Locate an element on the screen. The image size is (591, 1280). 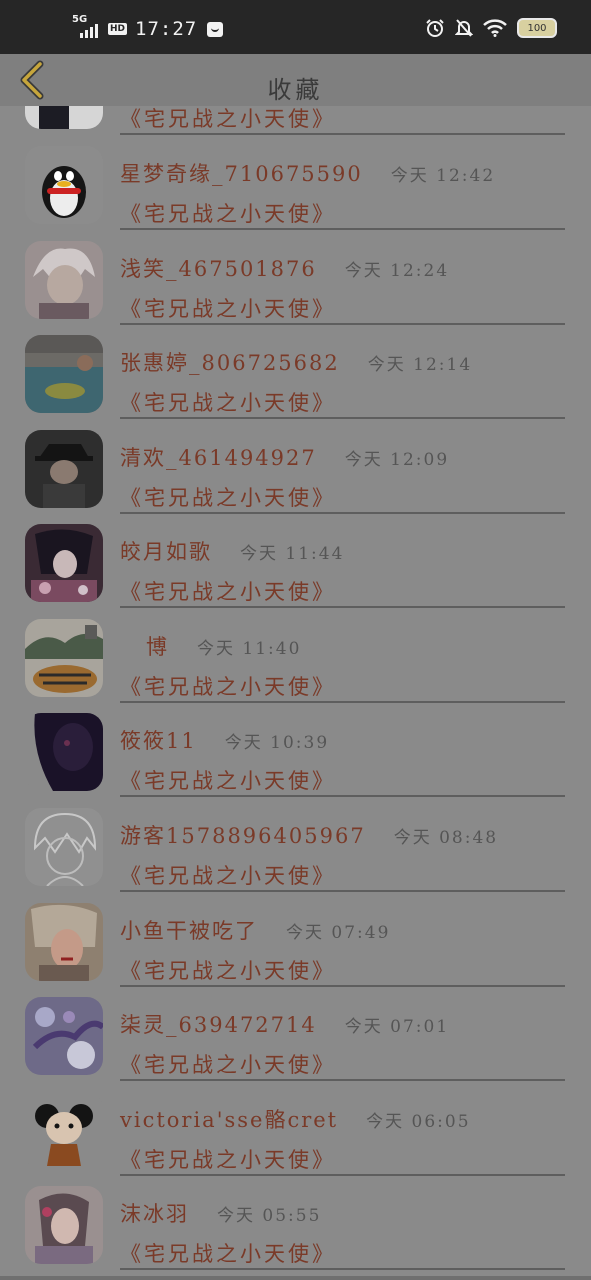
mute-bell-icon is located at coordinates (464, 28).